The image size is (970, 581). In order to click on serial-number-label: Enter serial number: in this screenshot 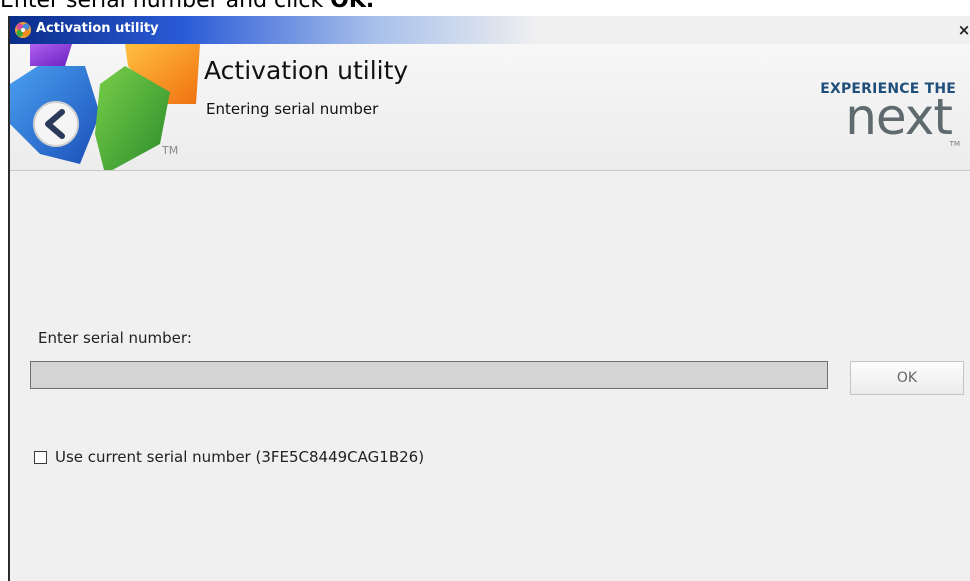, I will do `click(115, 338)`.